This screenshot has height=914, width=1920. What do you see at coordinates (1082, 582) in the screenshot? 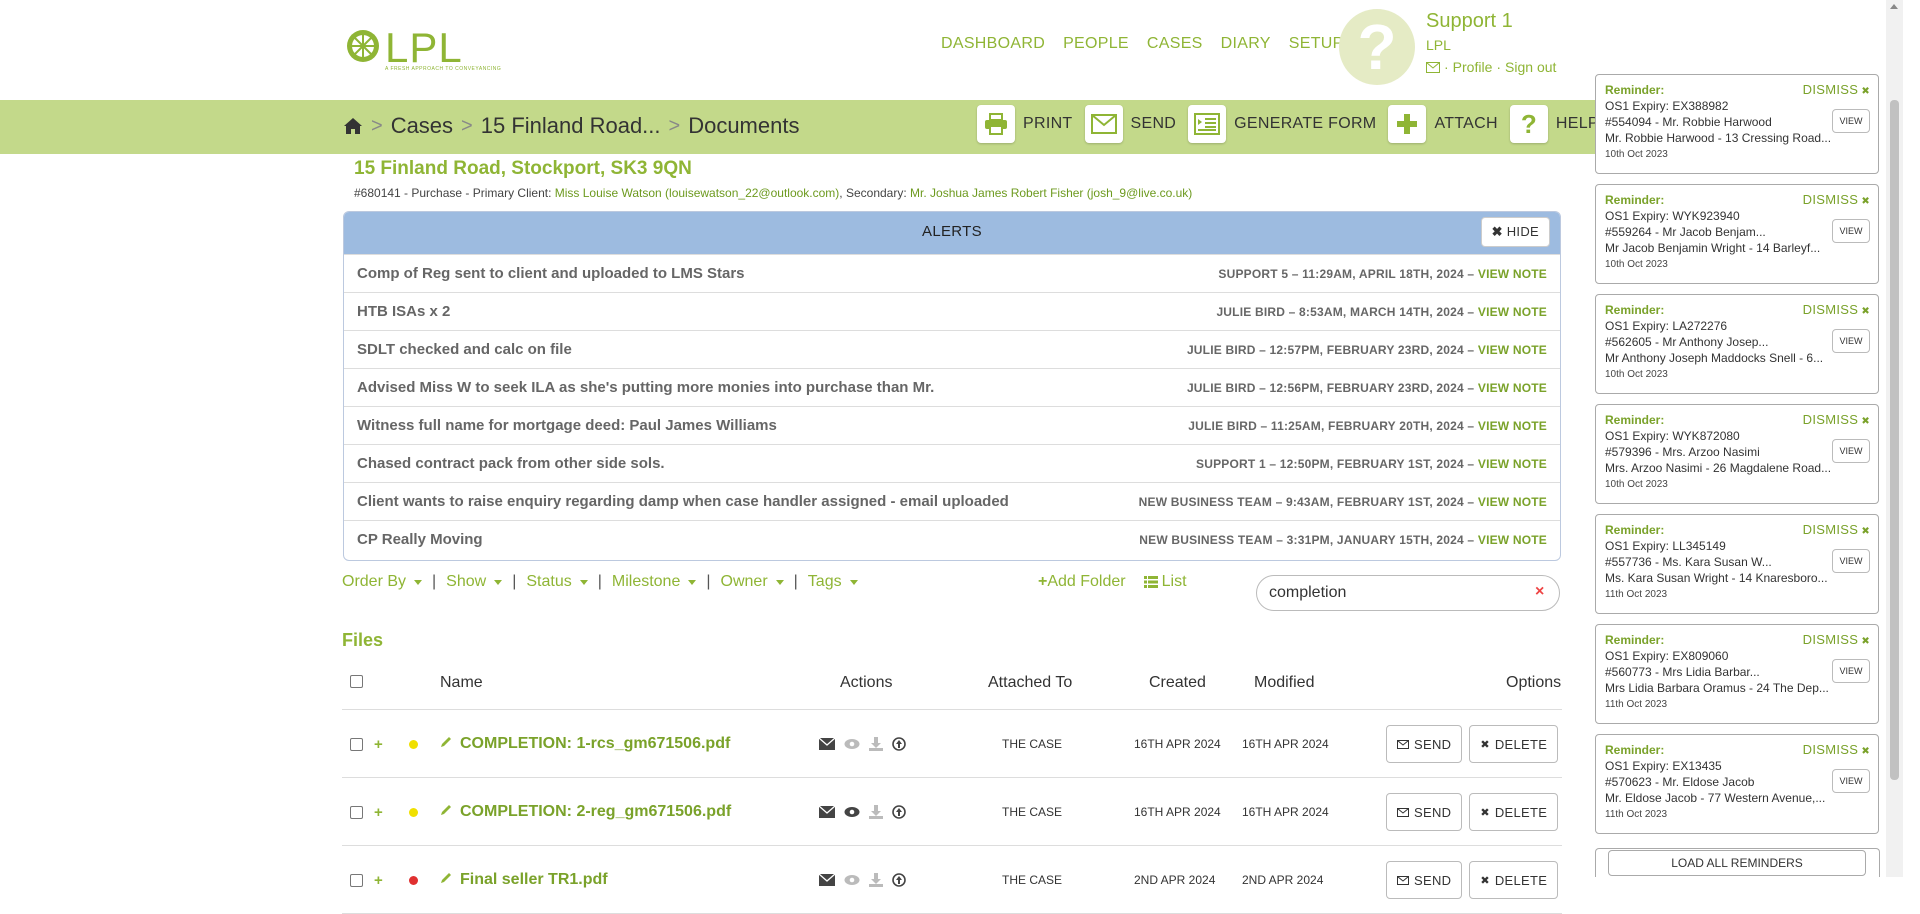
I see `add-folder-button: +Add Folder` at bounding box center [1082, 582].